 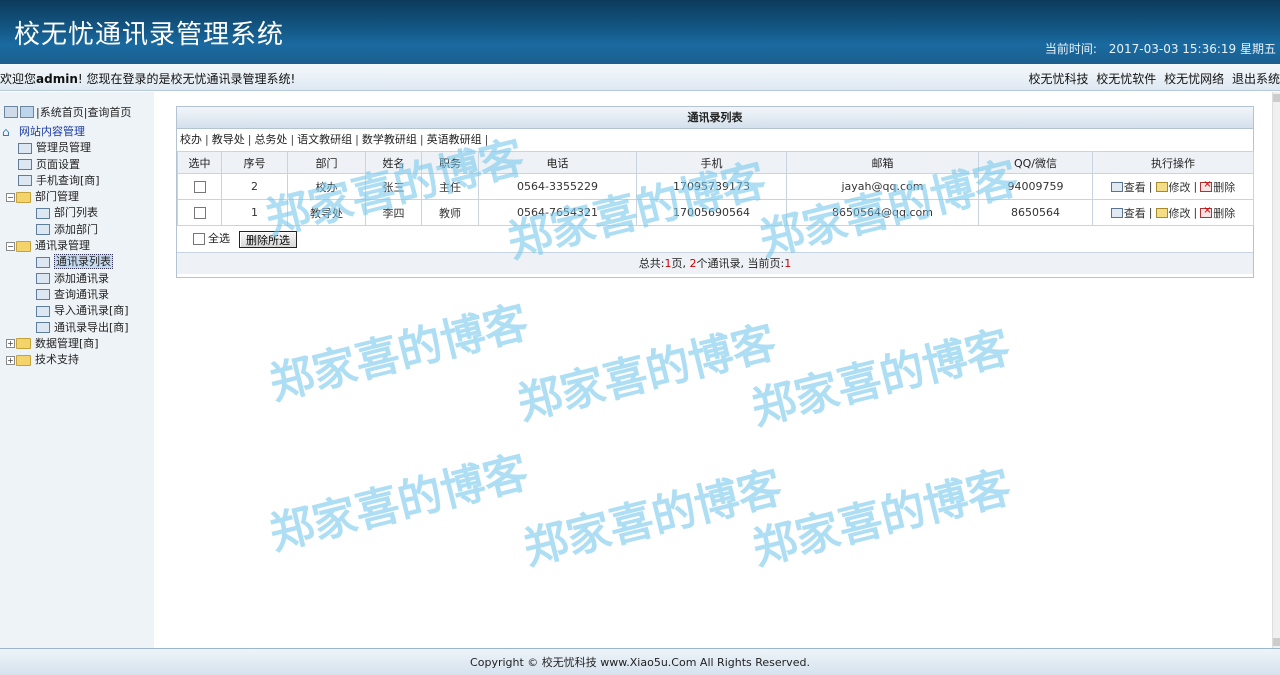 I want to click on welcome-message: 欢迎您admin! 您现在登录的是校无忧通讯录管理系统!, so click(x=147, y=78).